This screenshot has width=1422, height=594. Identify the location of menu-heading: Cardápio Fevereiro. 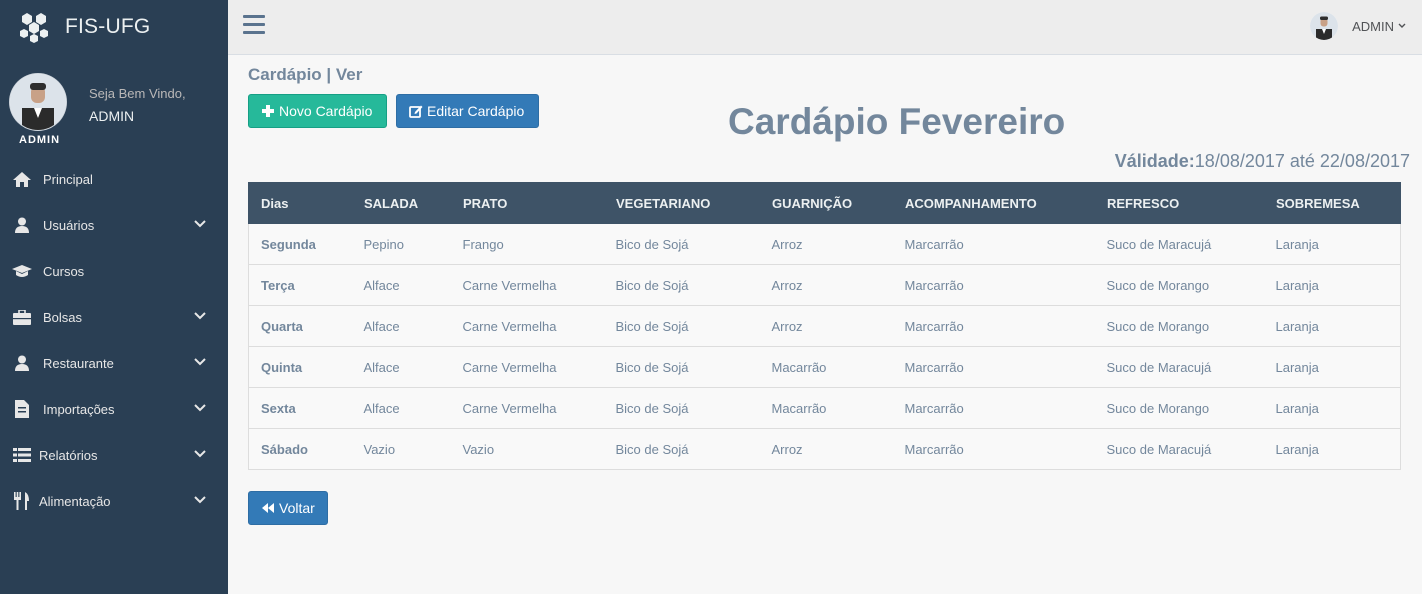
(897, 121).